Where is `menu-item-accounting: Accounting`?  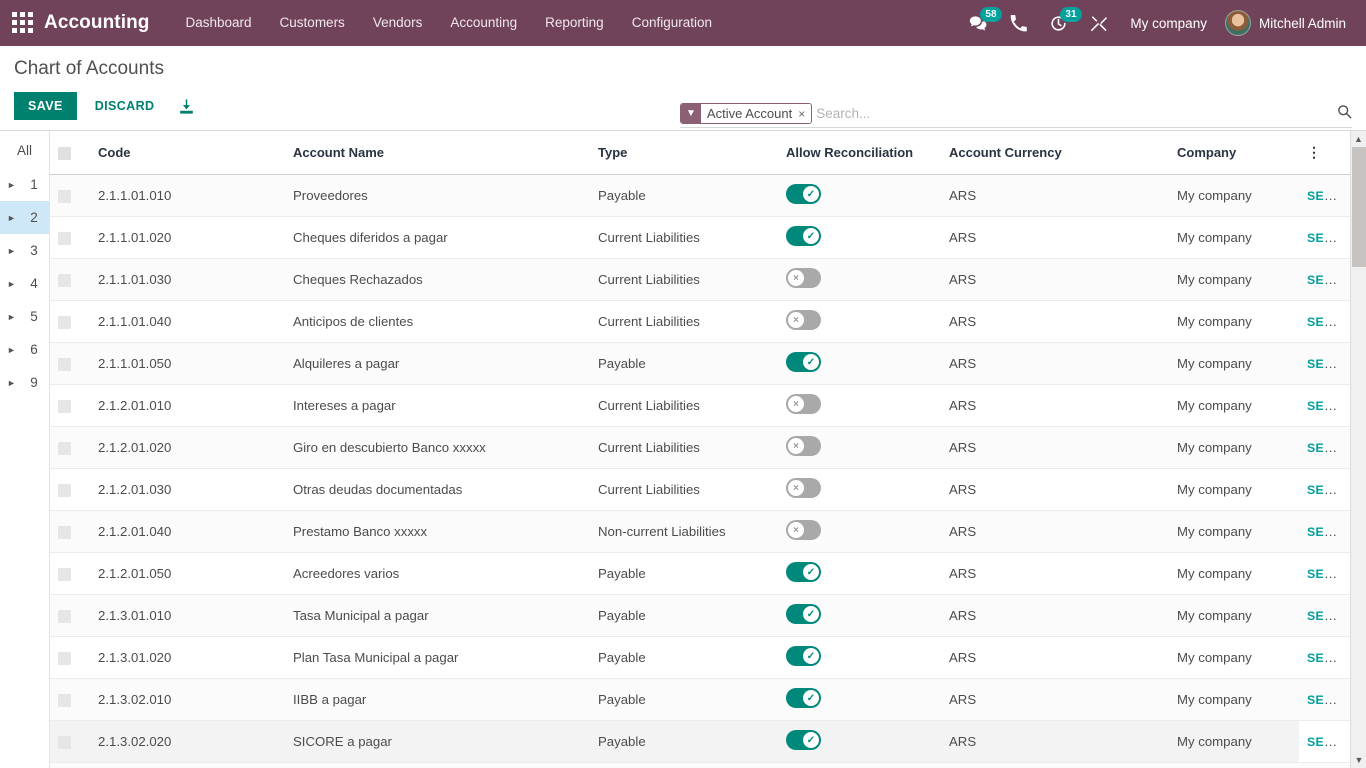
menu-item-accounting: Accounting is located at coordinates (483, 23).